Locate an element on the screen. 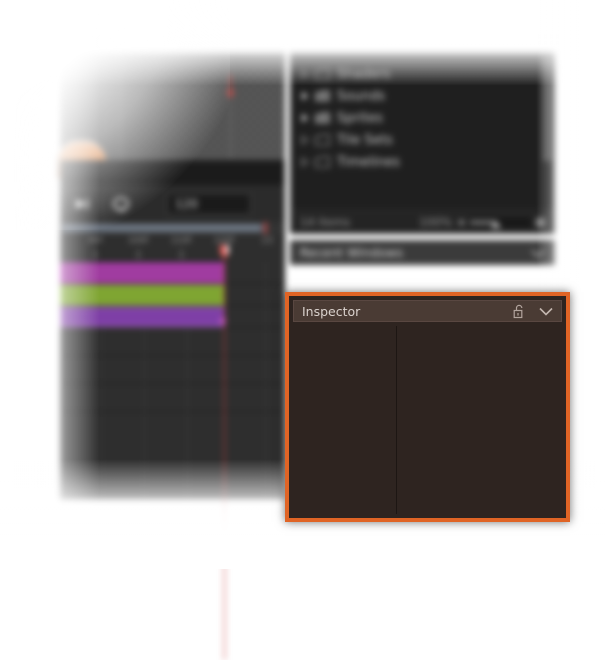 The image size is (606, 660). down-arrow-marker-icon is located at coordinates (230, 87).